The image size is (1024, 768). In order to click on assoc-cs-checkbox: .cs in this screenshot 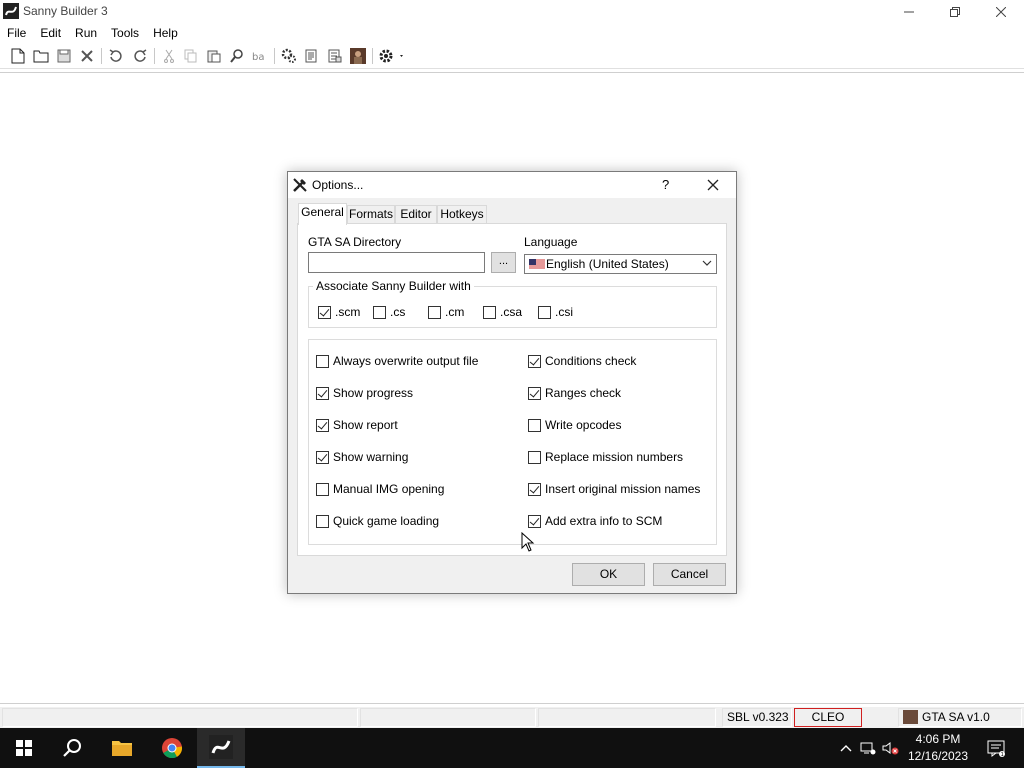, I will do `click(389, 312)`.